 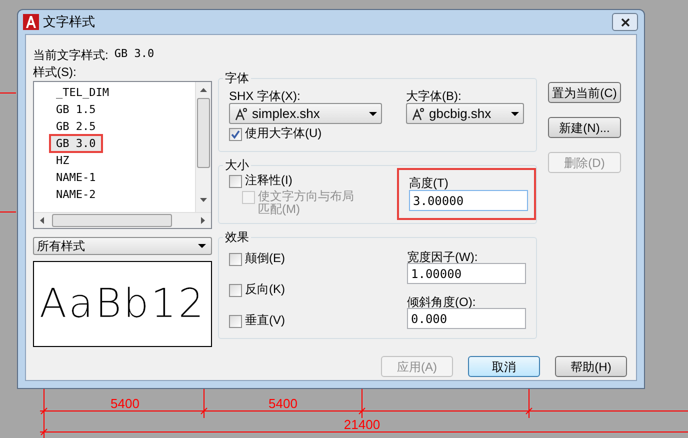 I want to click on styles-label: 样式(S):, so click(x=55, y=72).